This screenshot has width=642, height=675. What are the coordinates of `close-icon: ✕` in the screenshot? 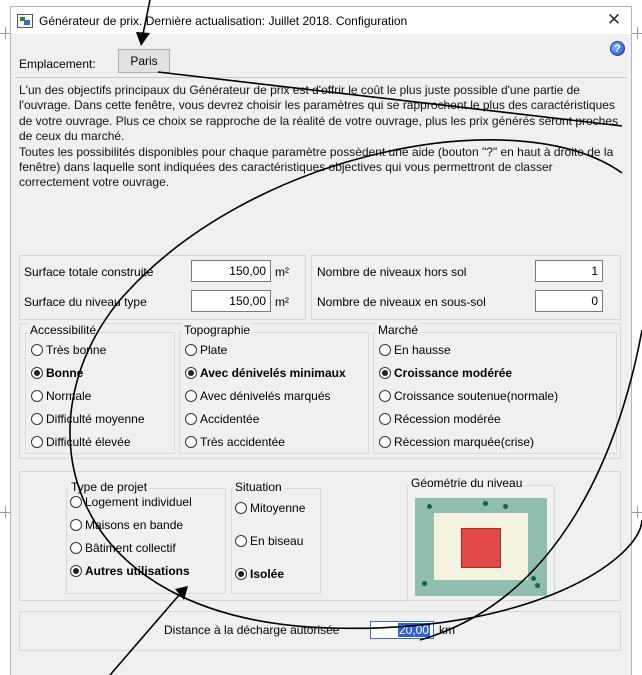 It's located at (614, 20).